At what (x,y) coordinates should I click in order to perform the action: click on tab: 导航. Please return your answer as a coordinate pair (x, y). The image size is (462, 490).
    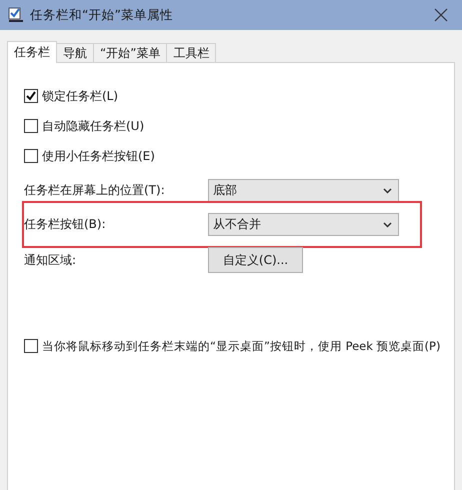
    Looking at the image, I should click on (75, 52).